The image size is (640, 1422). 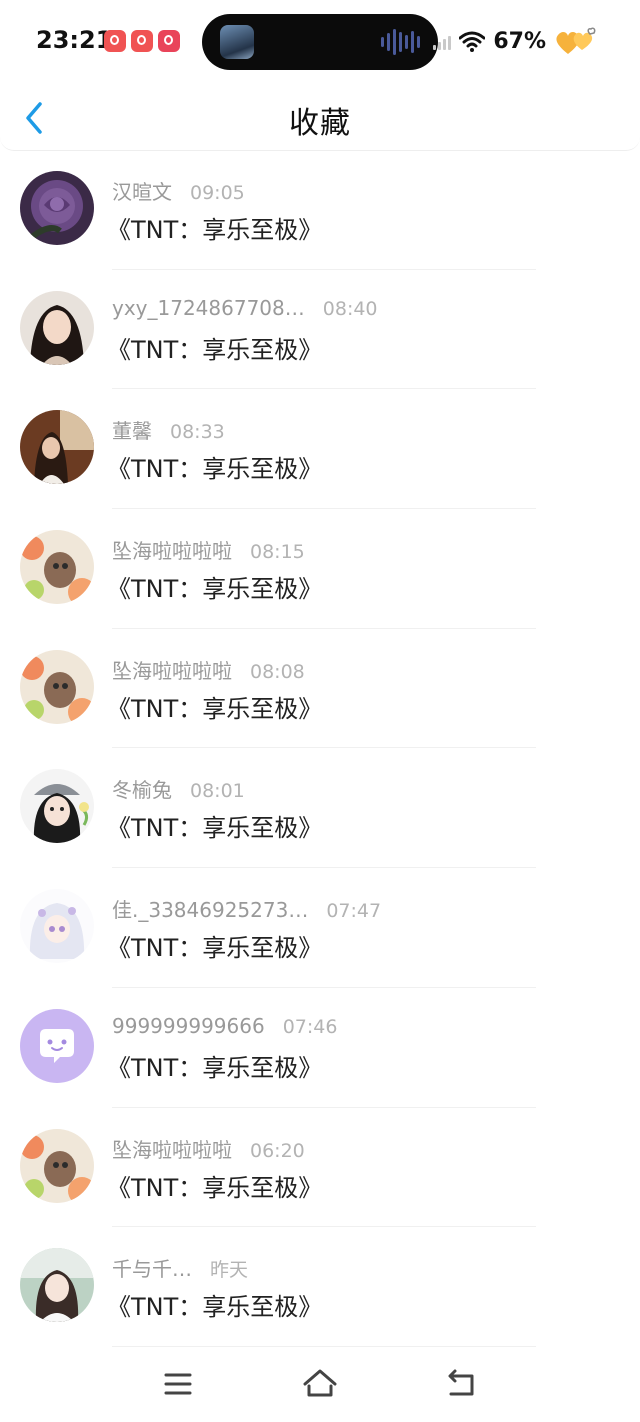 What do you see at coordinates (229, 1270) in the screenshot?
I see `timestamp: 昨天` at bounding box center [229, 1270].